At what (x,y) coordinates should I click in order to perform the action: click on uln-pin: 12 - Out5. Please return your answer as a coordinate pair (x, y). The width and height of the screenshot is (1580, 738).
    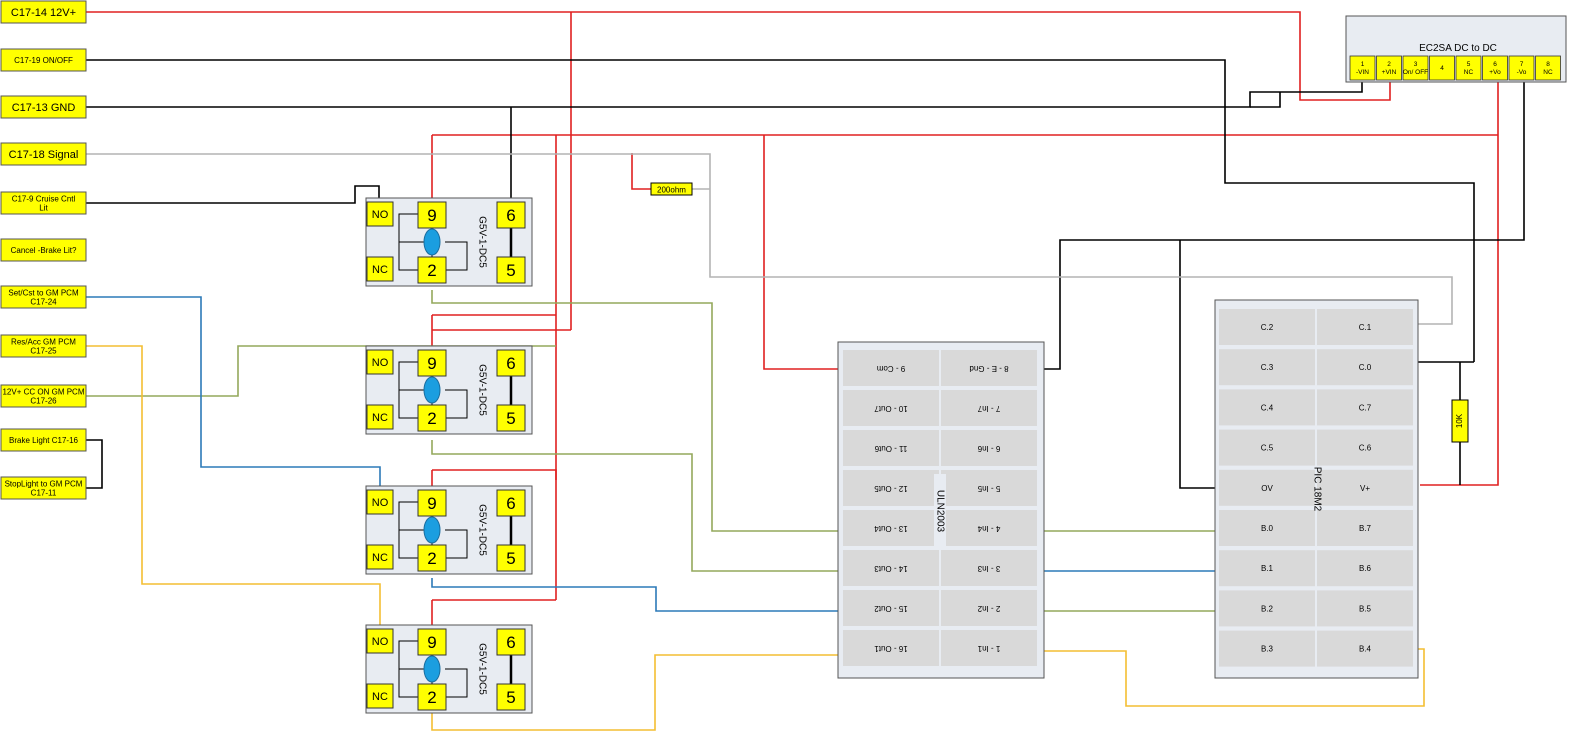
    Looking at the image, I should click on (891, 488).